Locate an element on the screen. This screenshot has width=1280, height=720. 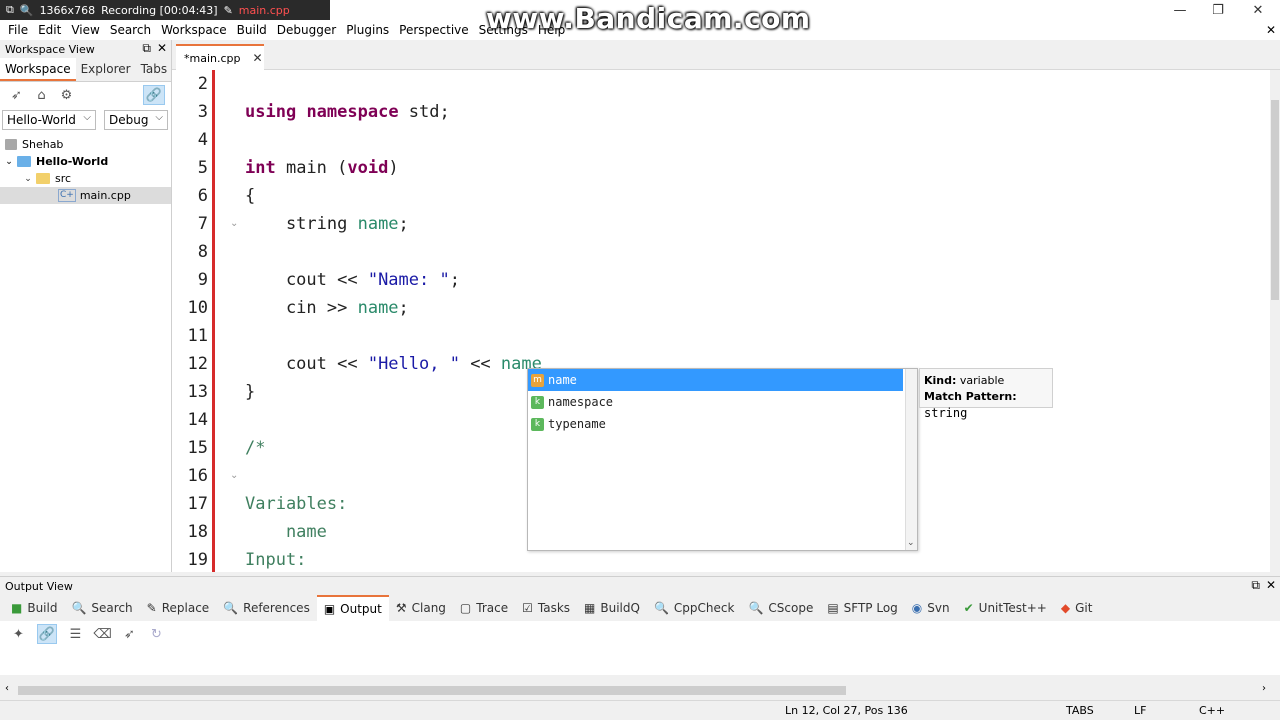
chevron-right-icon: › is located at coordinates (1264, 688).